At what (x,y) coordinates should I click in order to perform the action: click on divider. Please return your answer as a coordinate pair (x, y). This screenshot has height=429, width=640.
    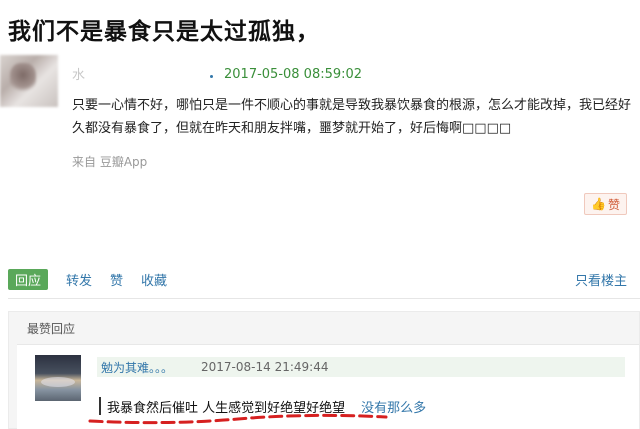
    Looking at the image, I should click on (324, 298).